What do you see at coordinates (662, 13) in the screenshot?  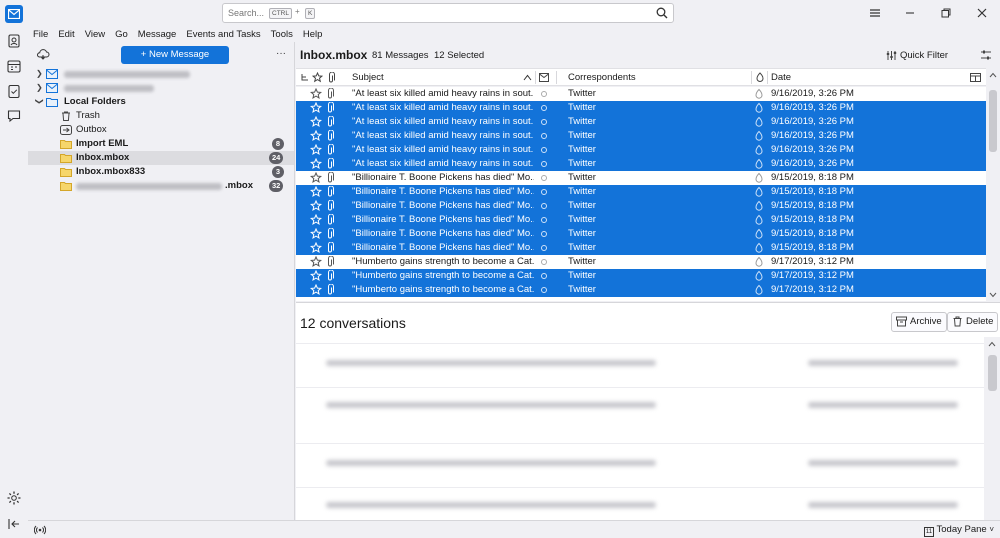 I see `search-icon` at bounding box center [662, 13].